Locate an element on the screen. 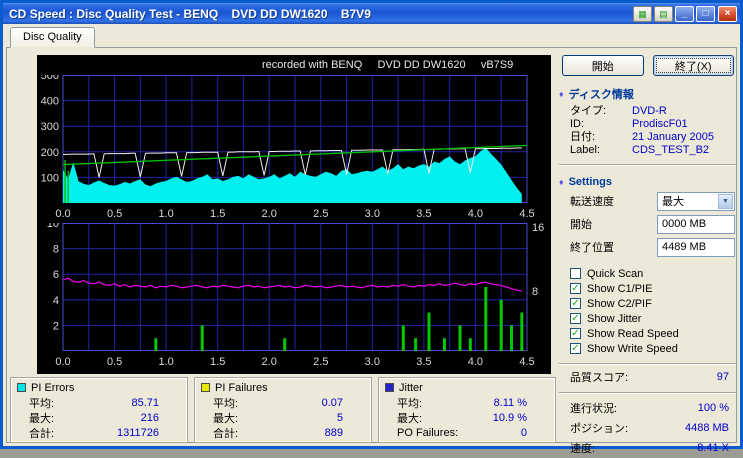 Image resolution: width=743 pixels, height=458 pixels. disc-info-row: タイプ: DVD-R is located at coordinates (647, 111).